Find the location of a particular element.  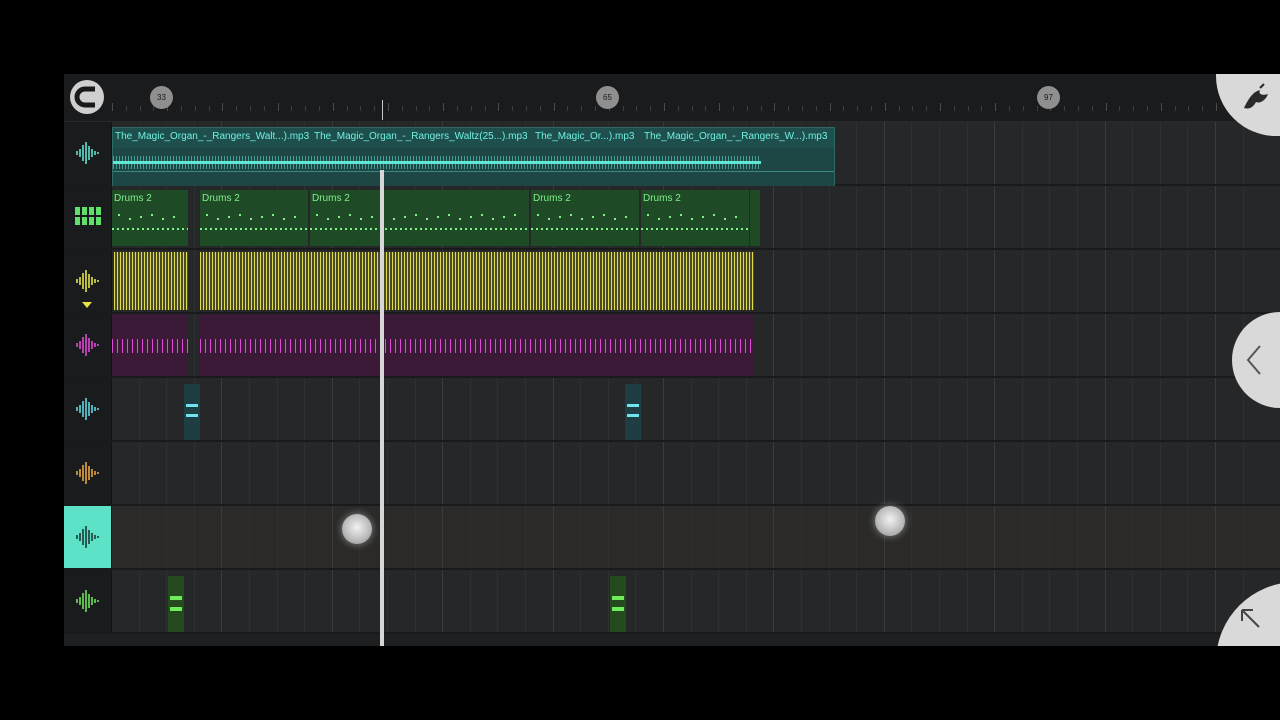

playhead-marker is located at coordinates (382, 110).